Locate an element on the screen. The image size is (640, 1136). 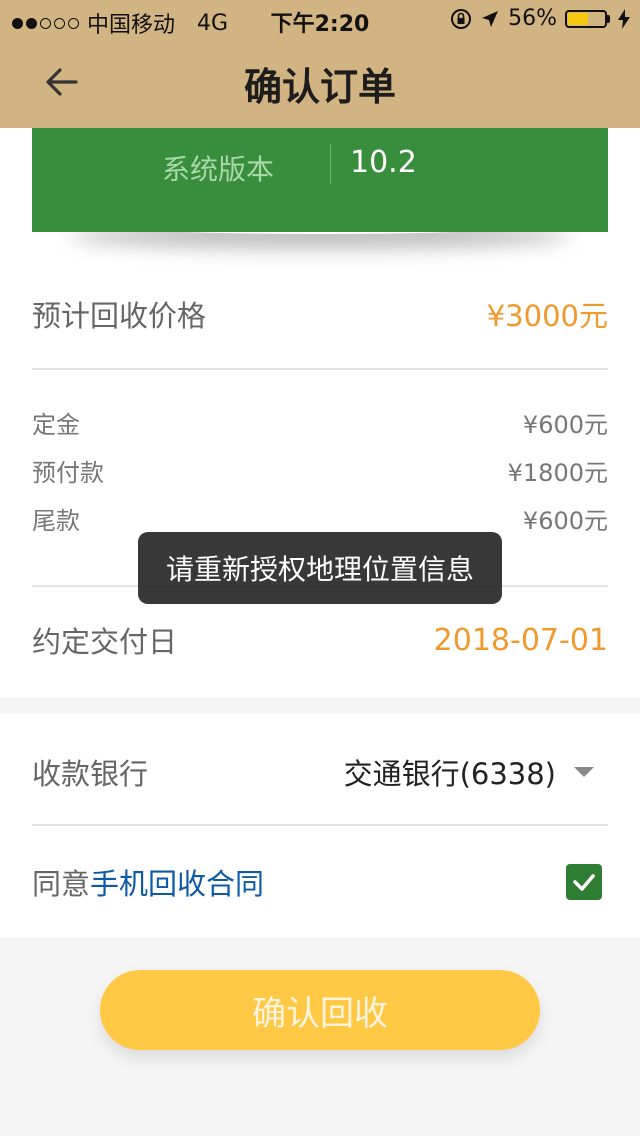
payment-row-prepay: 预付款 ¥1800元 is located at coordinates (320, 470).